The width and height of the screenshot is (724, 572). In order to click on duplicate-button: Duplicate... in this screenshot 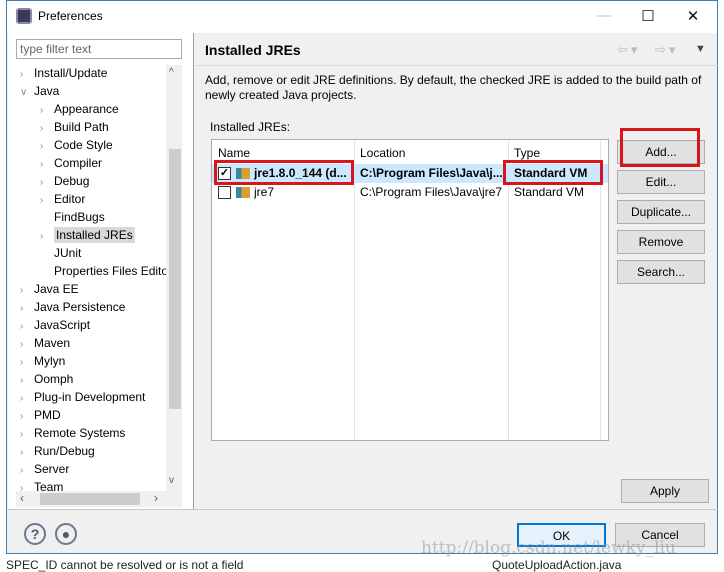, I will do `click(661, 212)`.